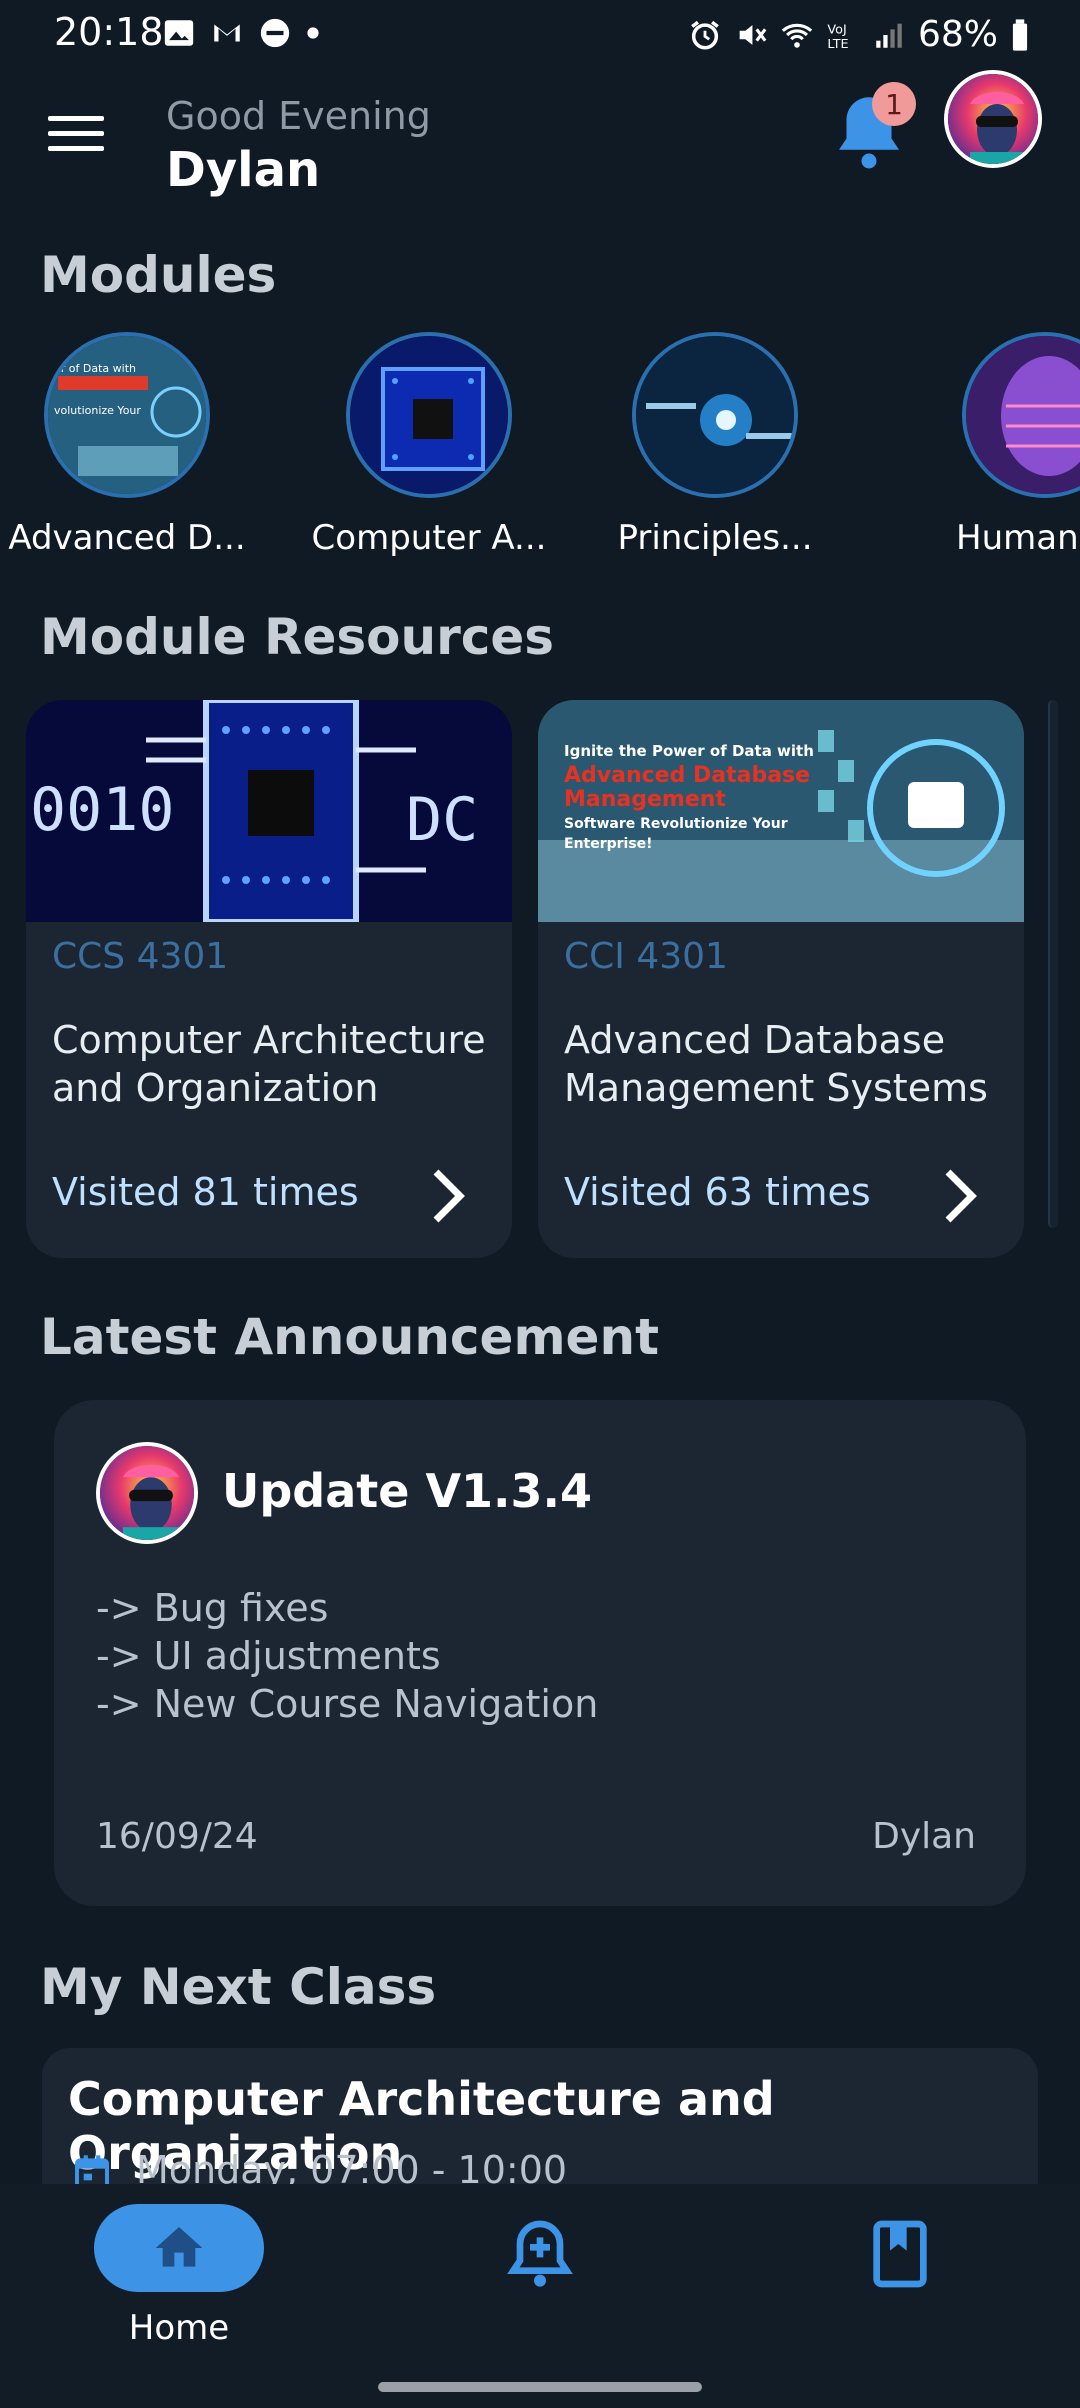  I want to click on announcement-title: Update V1.3.4, so click(407, 1491).